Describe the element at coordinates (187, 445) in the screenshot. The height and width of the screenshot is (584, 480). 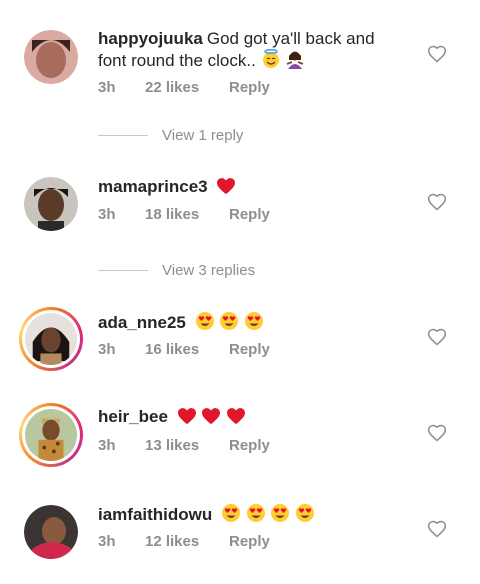
I see `comment-likes: 13 likes` at that location.